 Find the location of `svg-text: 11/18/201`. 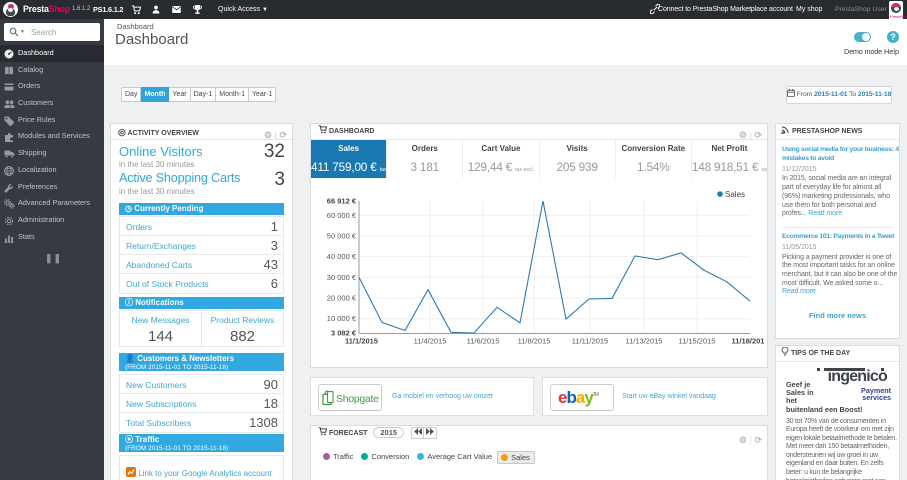

svg-text: 11/18/201 is located at coordinates (748, 341).